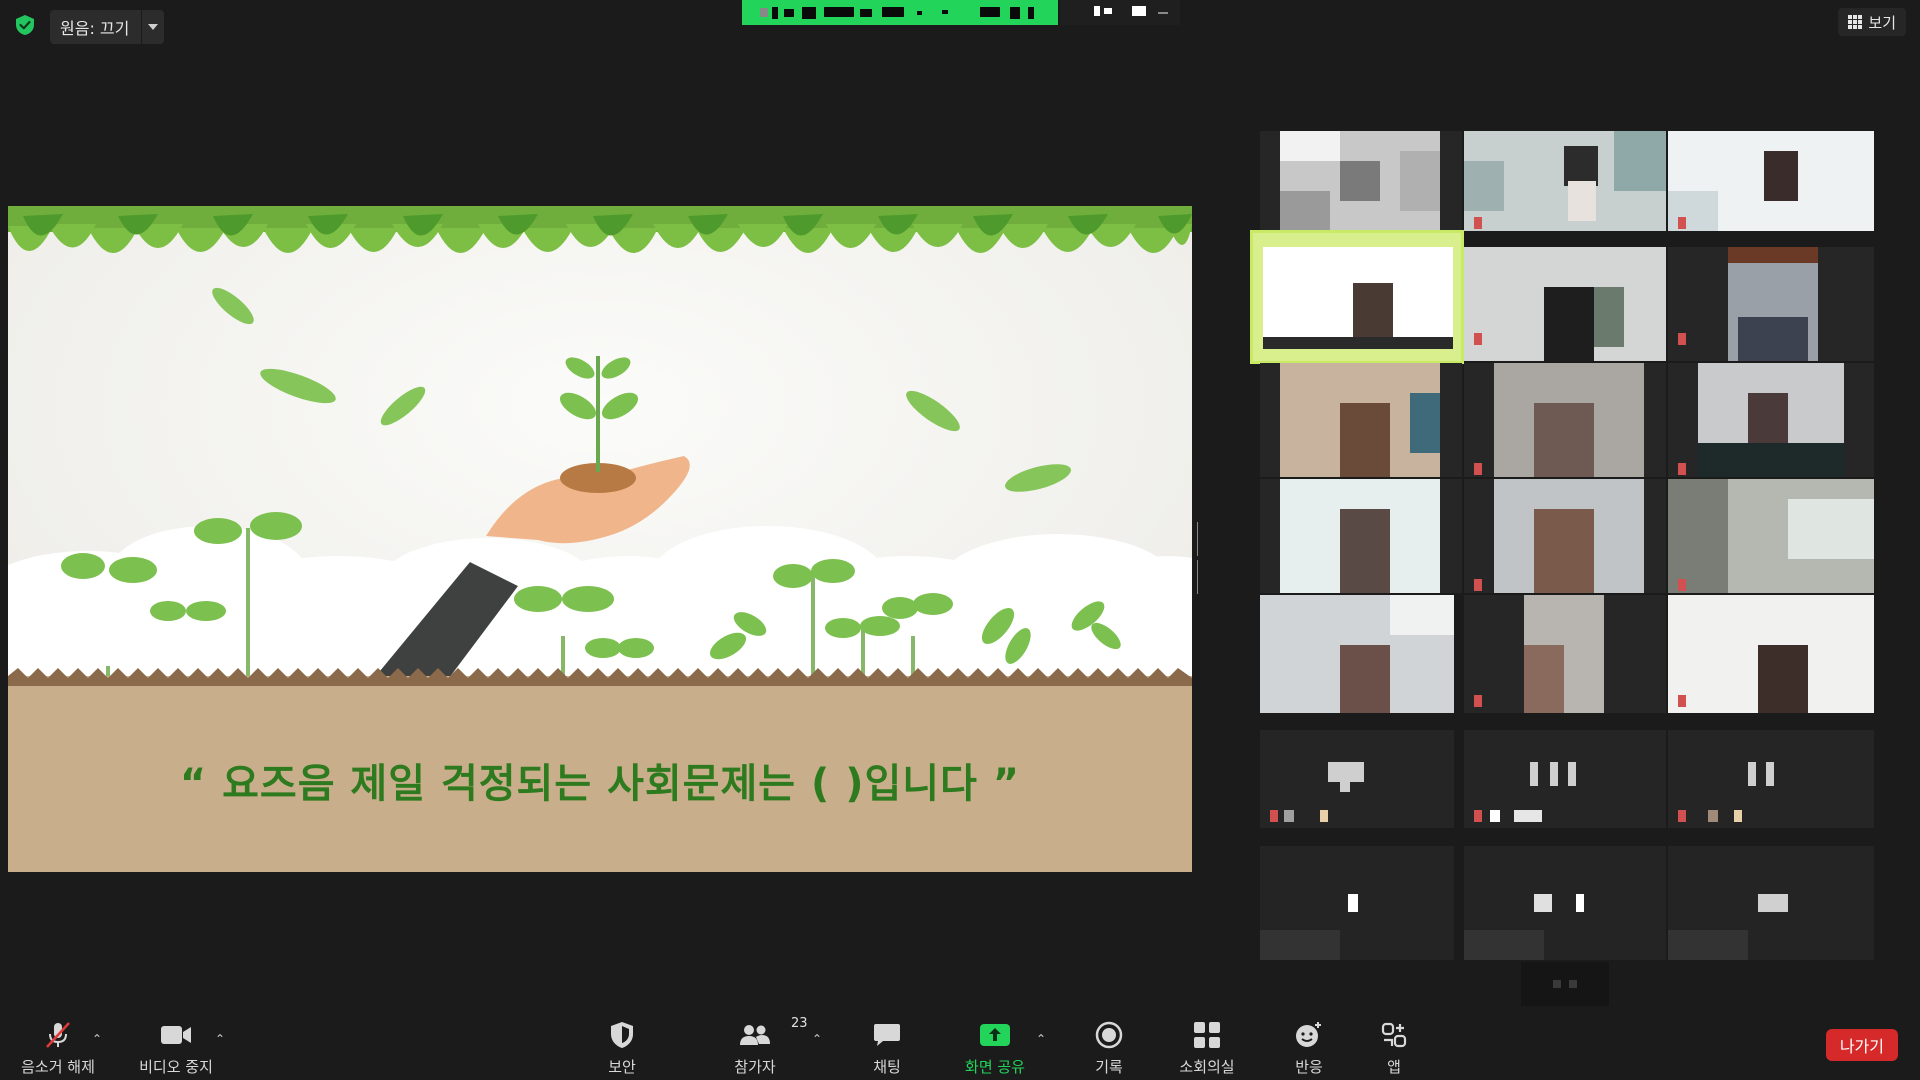  I want to click on unmute-label: 음소거 해제, so click(58, 1067).